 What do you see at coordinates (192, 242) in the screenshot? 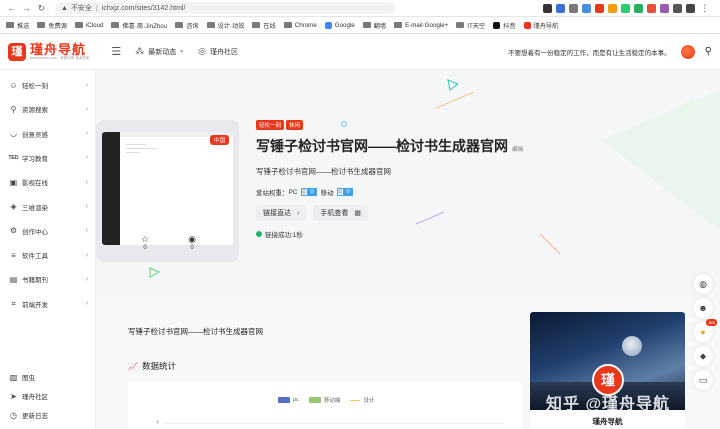
I see `view-button: ◉ 0` at bounding box center [192, 242].